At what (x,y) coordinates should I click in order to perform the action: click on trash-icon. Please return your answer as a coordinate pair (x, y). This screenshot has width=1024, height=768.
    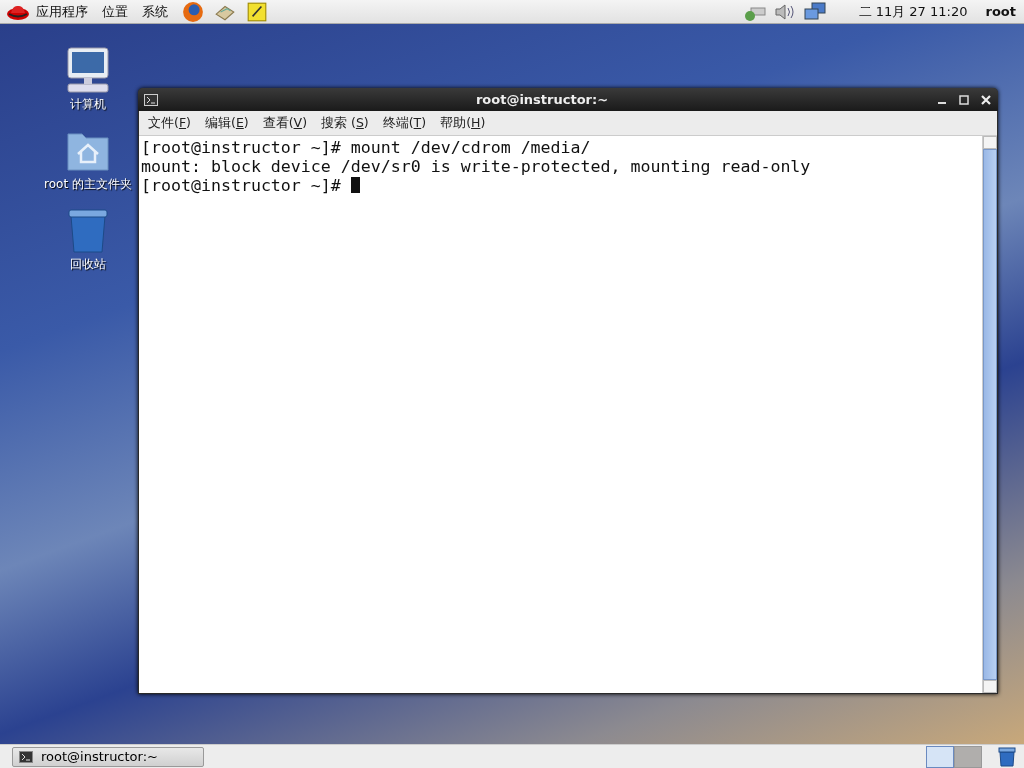
    Looking at the image, I should click on (1007, 756).